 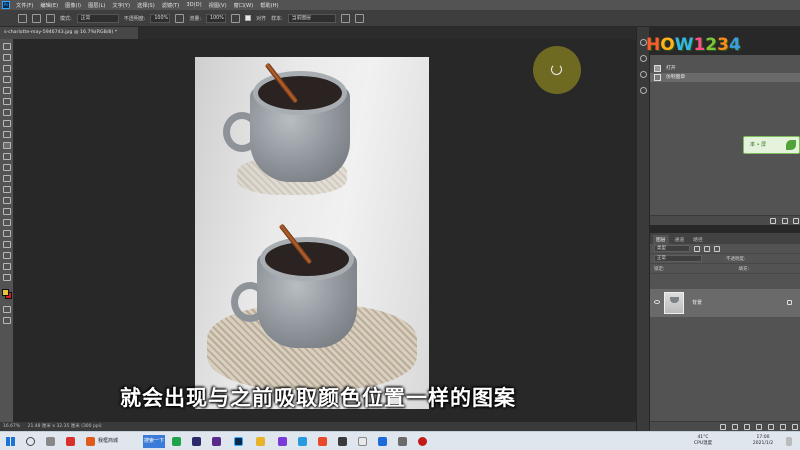 What do you see at coordinates (698, 239) in the screenshot?
I see `tab-paths: 路径` at bounding box center [698, 239].